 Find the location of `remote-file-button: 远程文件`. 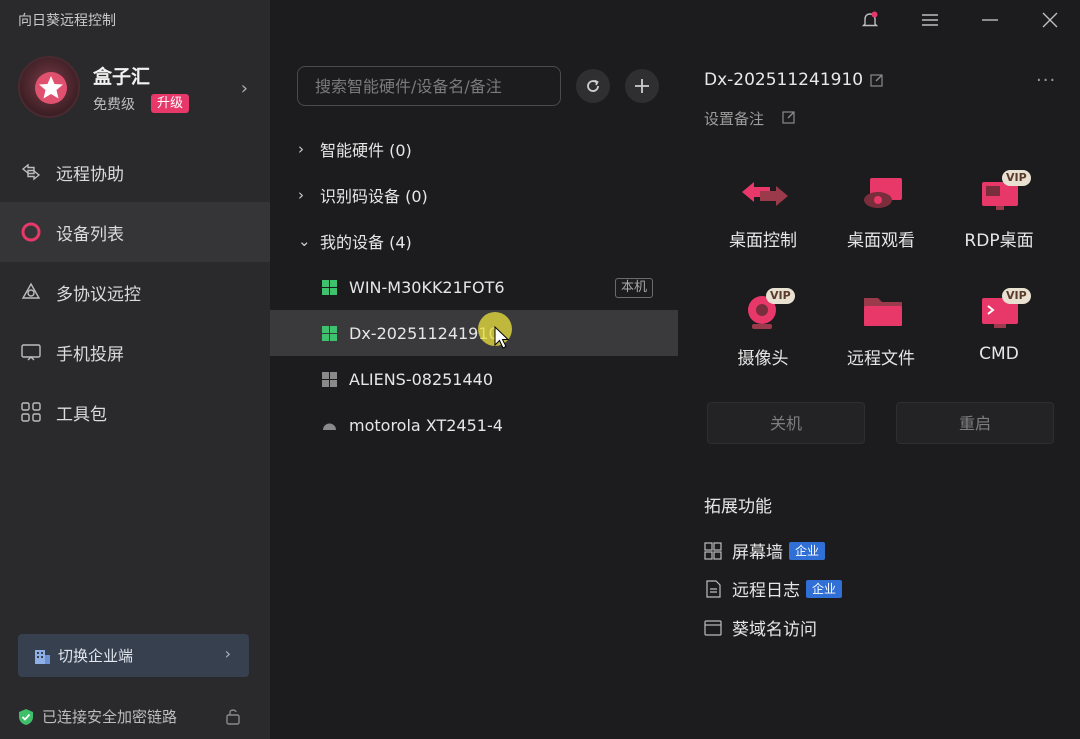

remote-file-button: 远程文件 is located at coordinates (881, 334).